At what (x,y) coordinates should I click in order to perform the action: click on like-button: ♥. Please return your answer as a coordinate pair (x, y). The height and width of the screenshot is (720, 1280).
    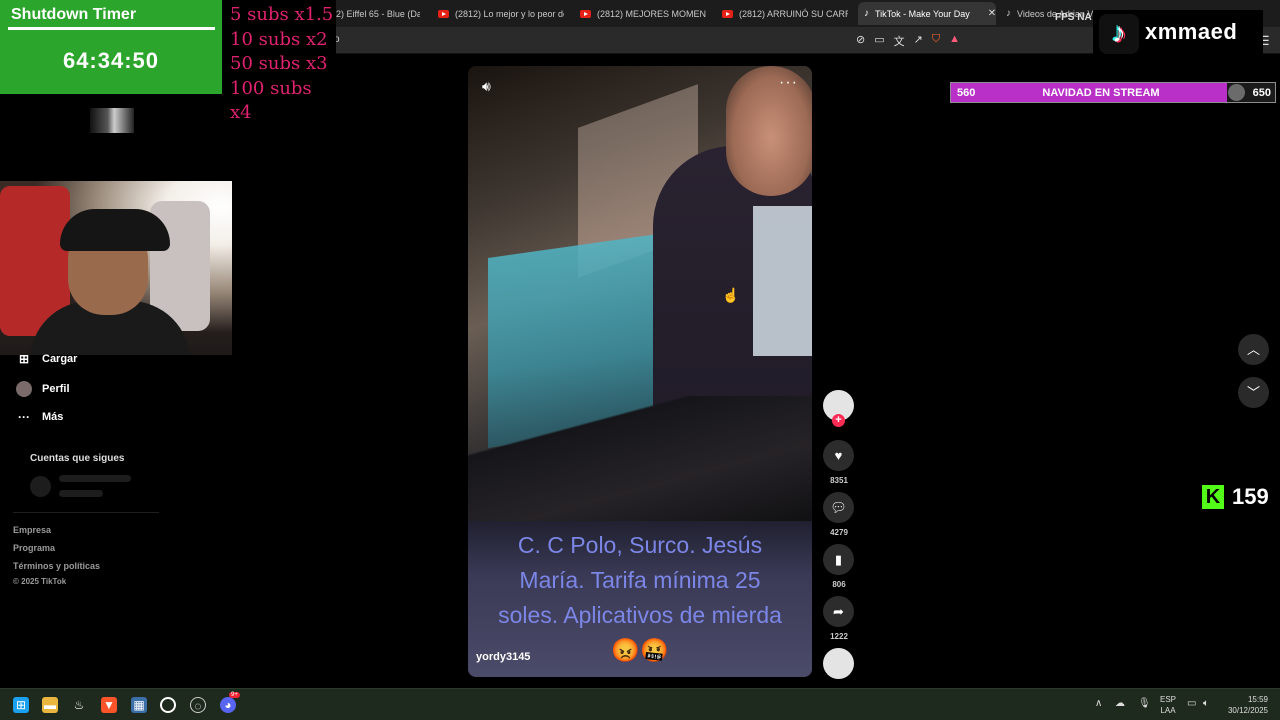
    Looking at the image, I should click on (838, 455).